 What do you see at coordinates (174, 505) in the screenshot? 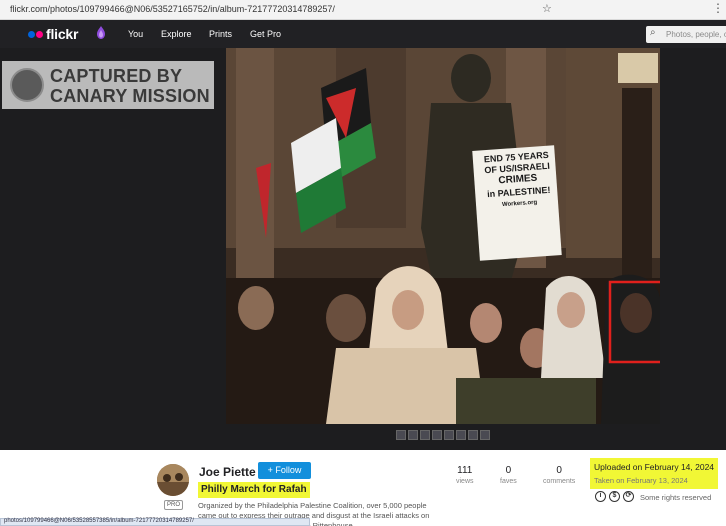
I see `pro-badge: PRO` at bounding box center [174, 505].